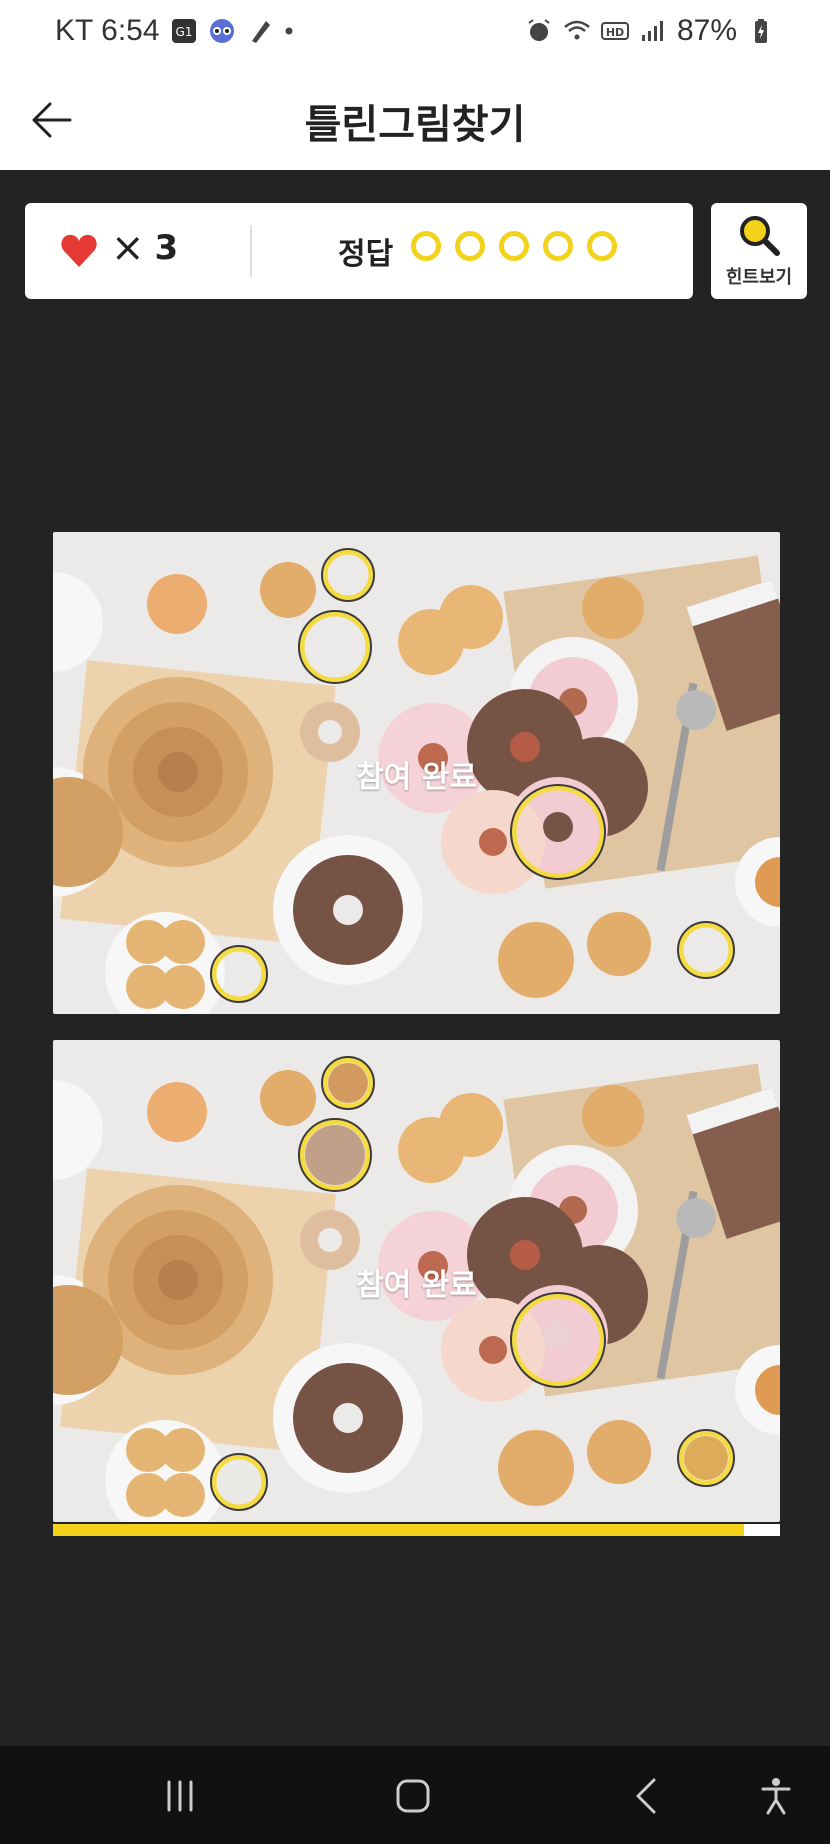 Image resolution: width=830 pixels, height=1844 pixels. I want to click on signal-icon, so click(652, 31).